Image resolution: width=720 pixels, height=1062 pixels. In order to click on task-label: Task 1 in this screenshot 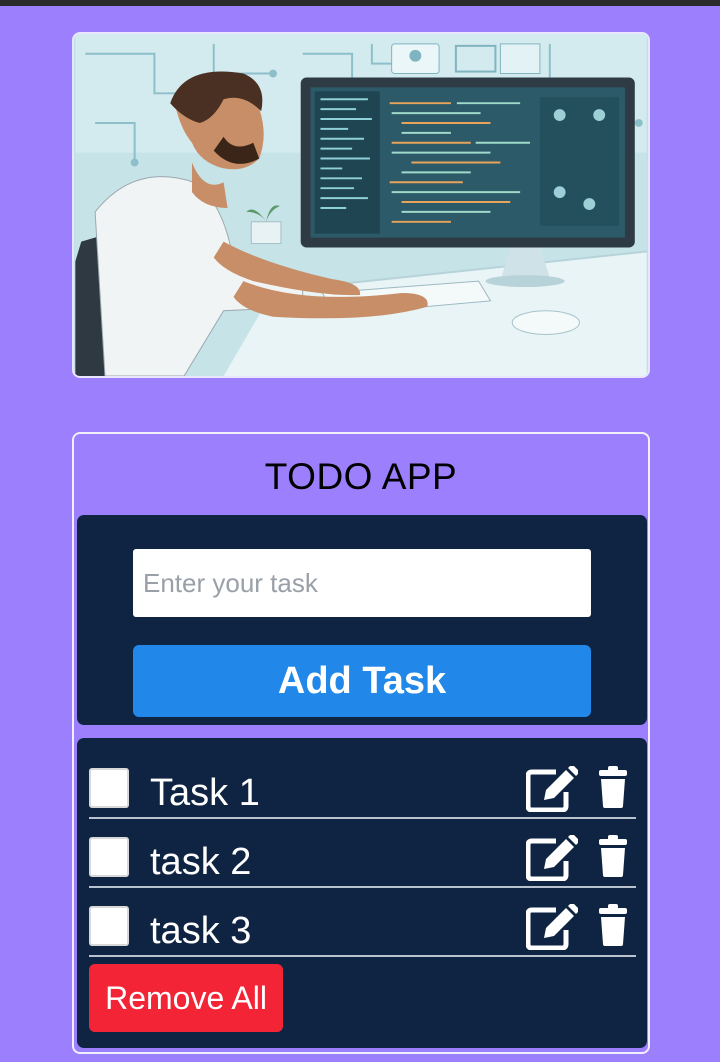, I will do `click(205, 793)`.